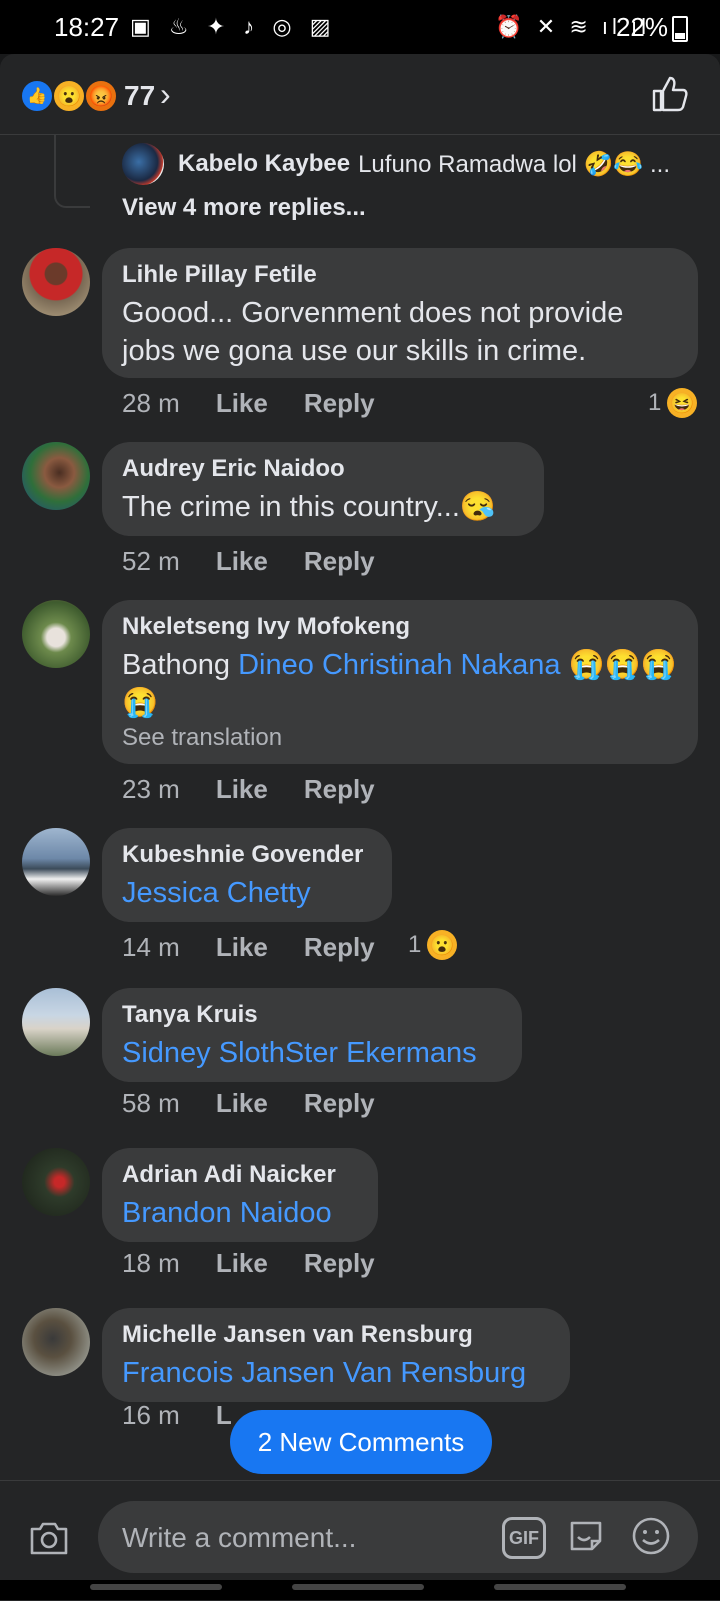  What do you see at coordinates (641, 27) in the screenshot?
I see `battery-percent: 22%` at bounding box center [641, 27].